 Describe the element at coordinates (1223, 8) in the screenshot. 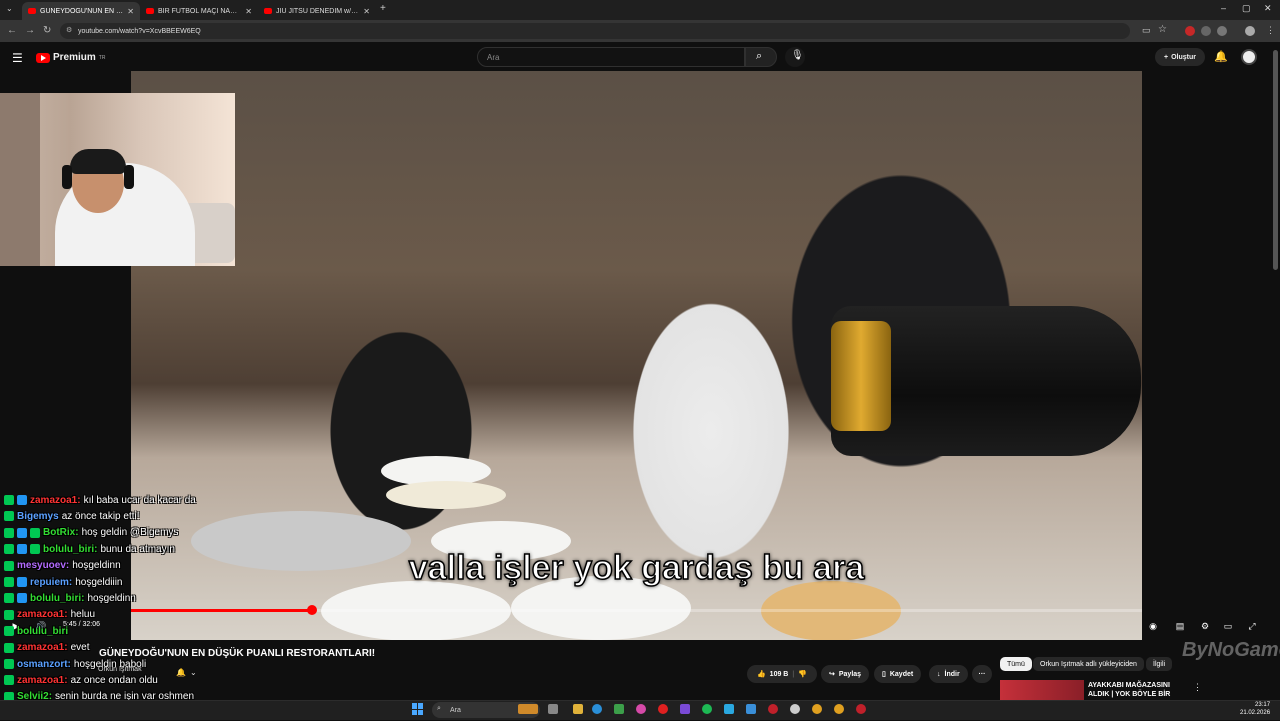

I see `minimize-icon: –` at that location.